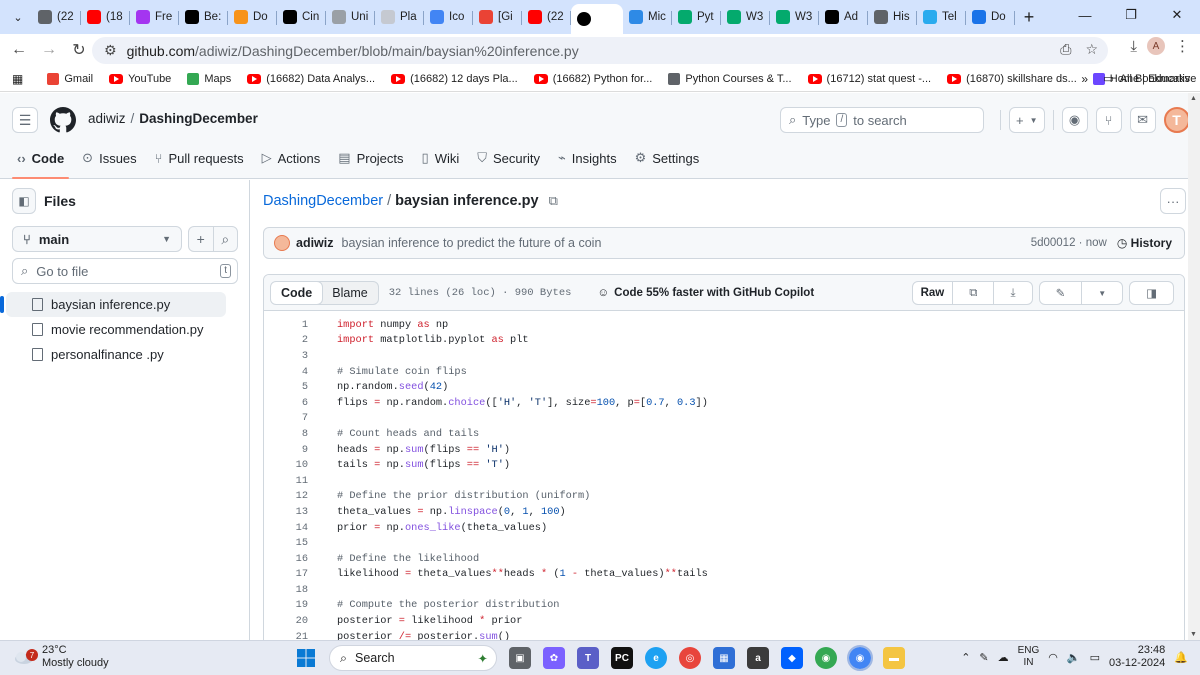  Describe the element at coordinates (286, 590) in the screenshot. I see `line-number: 18` at that location.